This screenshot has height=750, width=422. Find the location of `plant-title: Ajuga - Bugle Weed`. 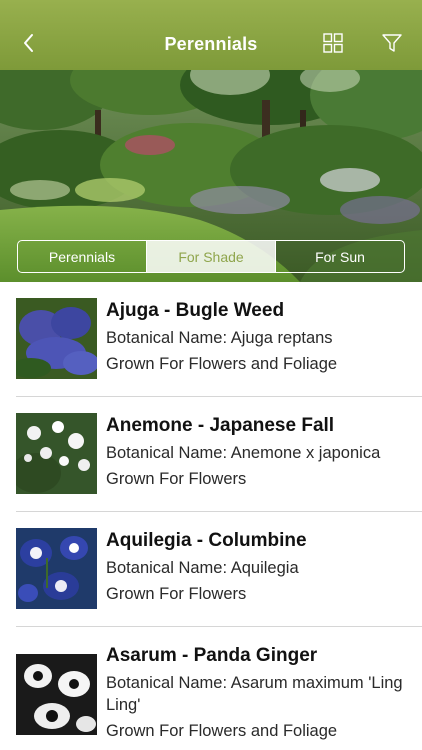

plant-title: Ajuga - Bugle Weed is located at coordinates (195, 310).